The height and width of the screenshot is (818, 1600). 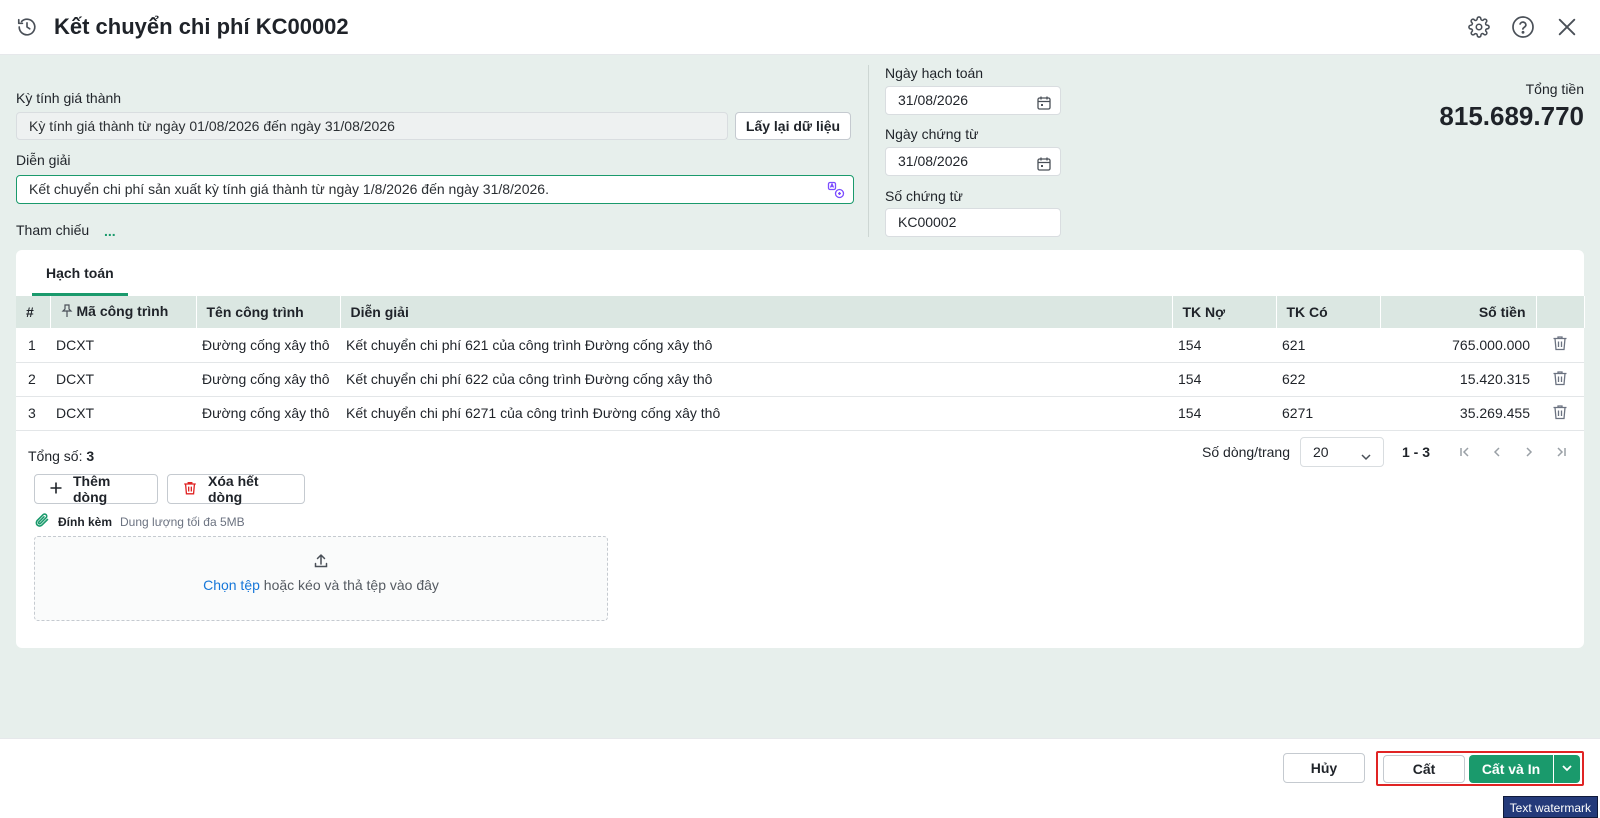 What do you see at coordinates (1328, 413) in the screenshot?
I see `row-credit: 6271` at bounding box center [1328, 413].